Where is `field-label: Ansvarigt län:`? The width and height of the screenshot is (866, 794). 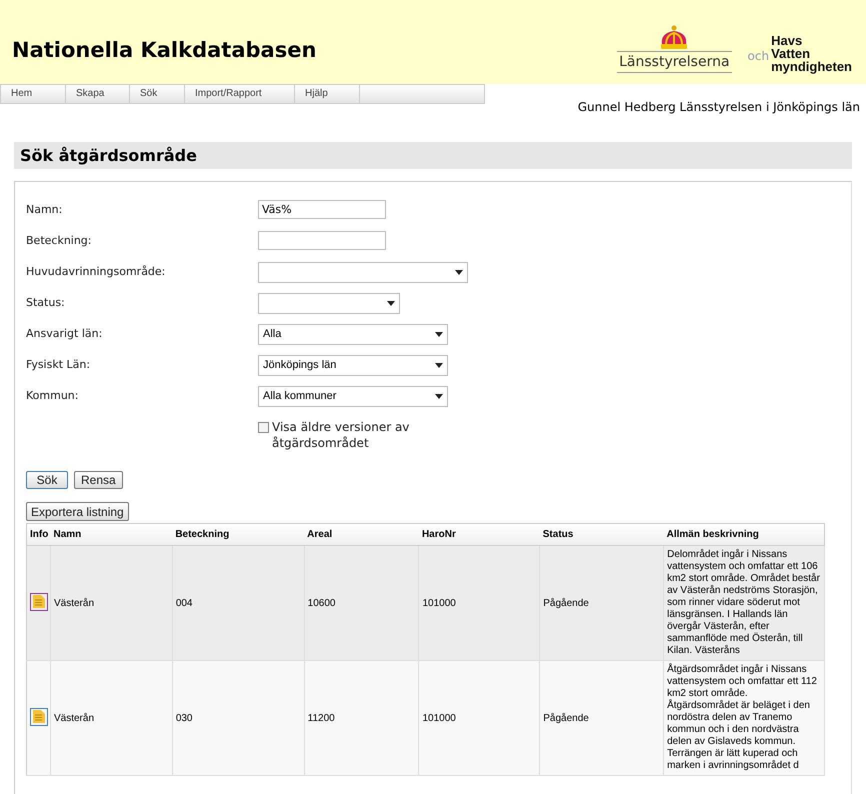 field-label: Ansvarigt län: is located at coordinates (65, 334).